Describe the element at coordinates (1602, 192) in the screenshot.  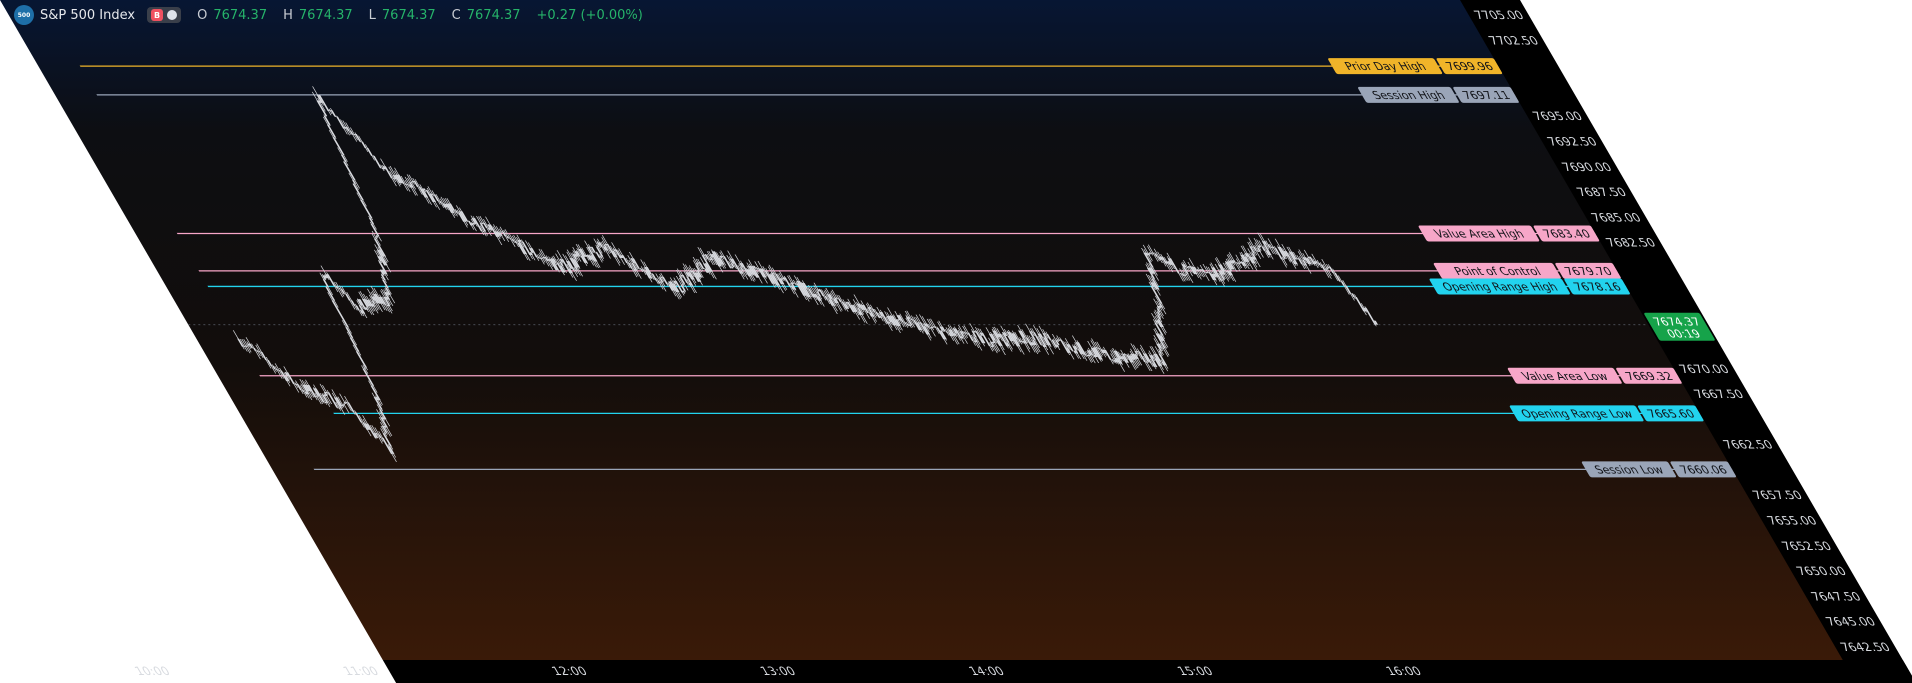
I see `y-tick-label: 7687.50` at that location.